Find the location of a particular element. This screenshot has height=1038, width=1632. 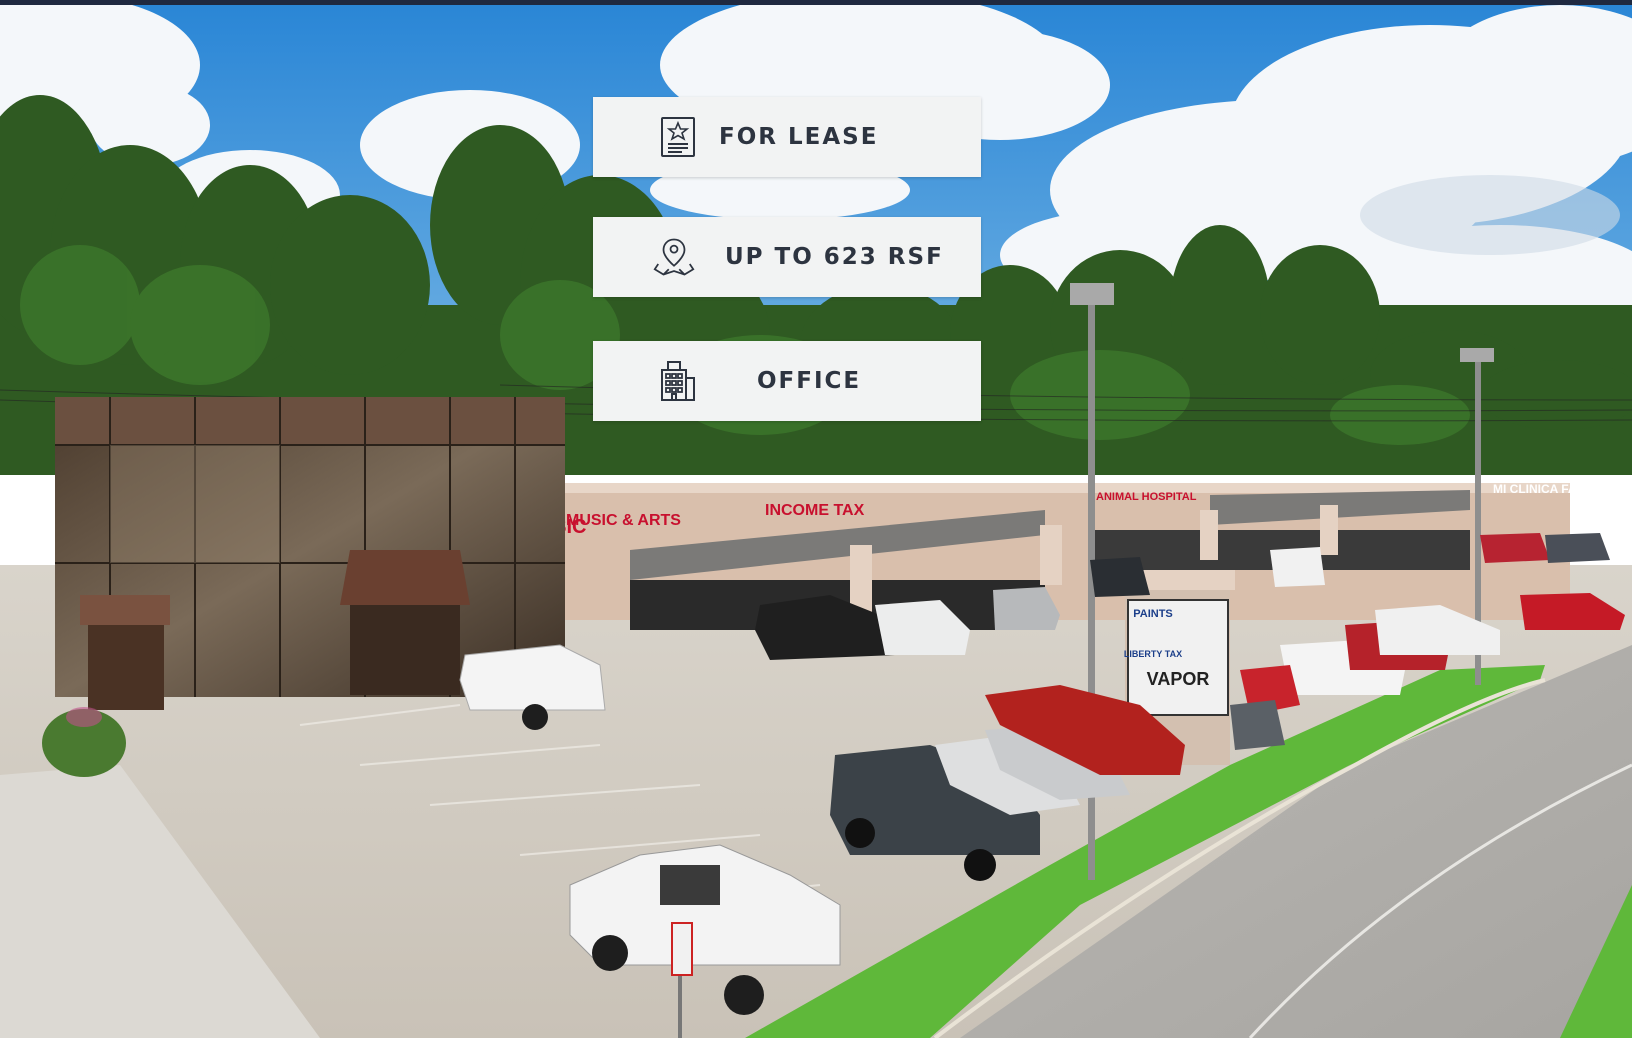

property-type-badge: OFFICE is located at coordinates (787, 381).